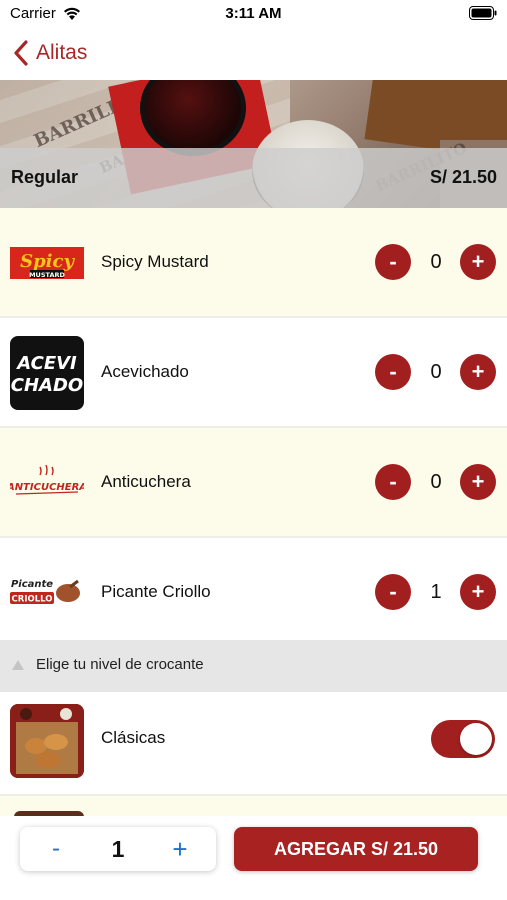 This screenshot has width=507, height=900. I want to click on list-item-sauce: ACEVI CHADO Acevichado - 0 +, so click(253, 372).